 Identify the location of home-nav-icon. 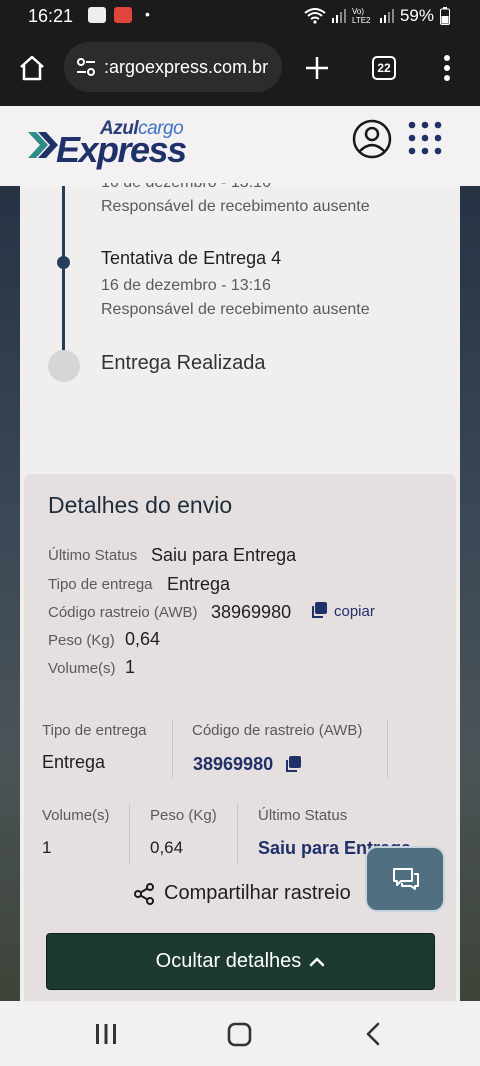
(239, 1034).